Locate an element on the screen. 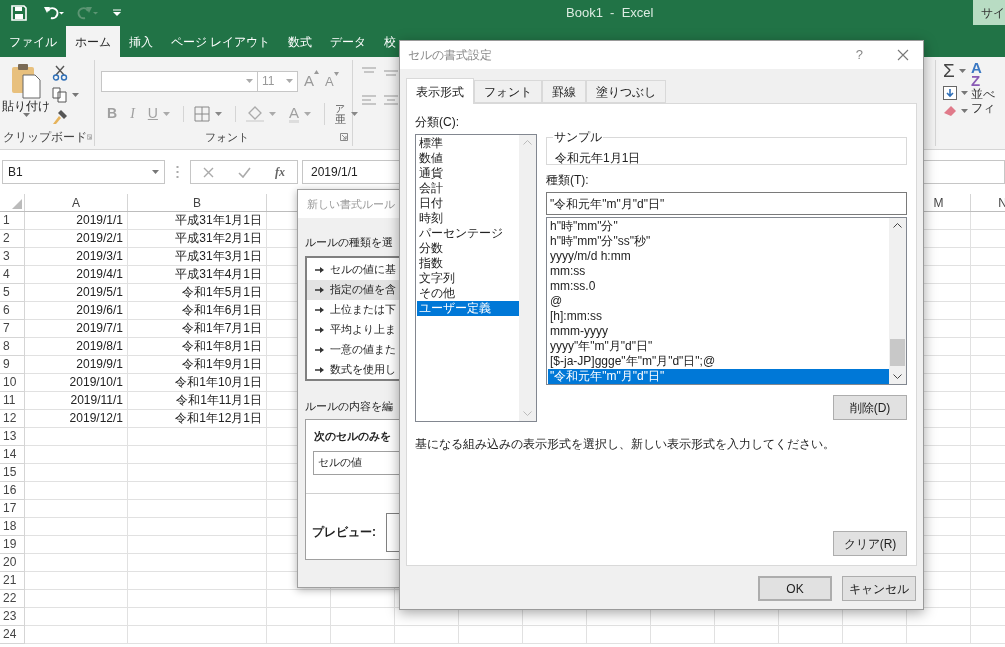 The height and width of the screenshot is (647, 1005). row-header: 9 is located at coordinates (12, 365).